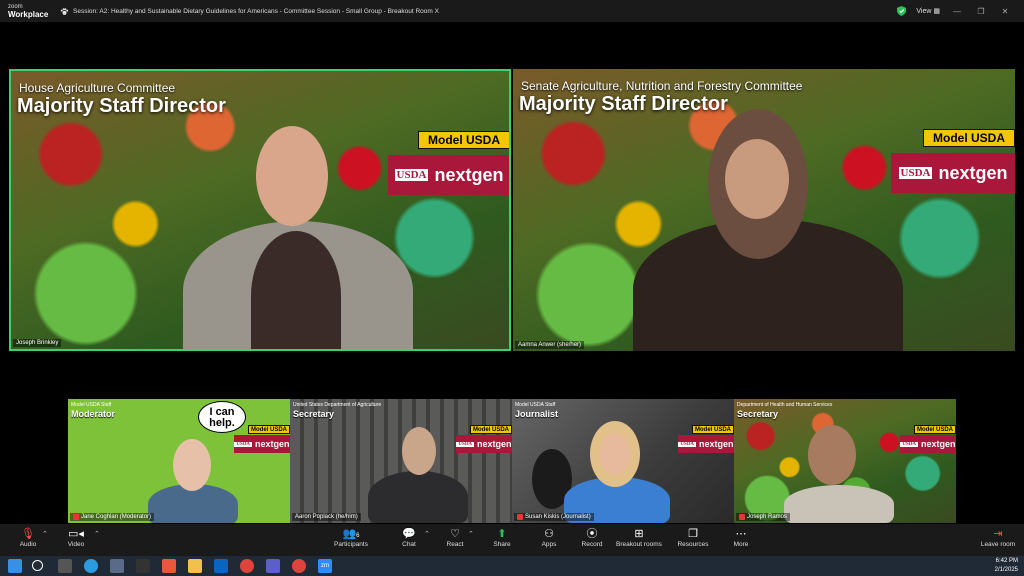 The image size is (1024, 576). What do you see at coordinates (221, 566) in the screenshot?
I see `outlook-icon` at bounding box center [221, 566].